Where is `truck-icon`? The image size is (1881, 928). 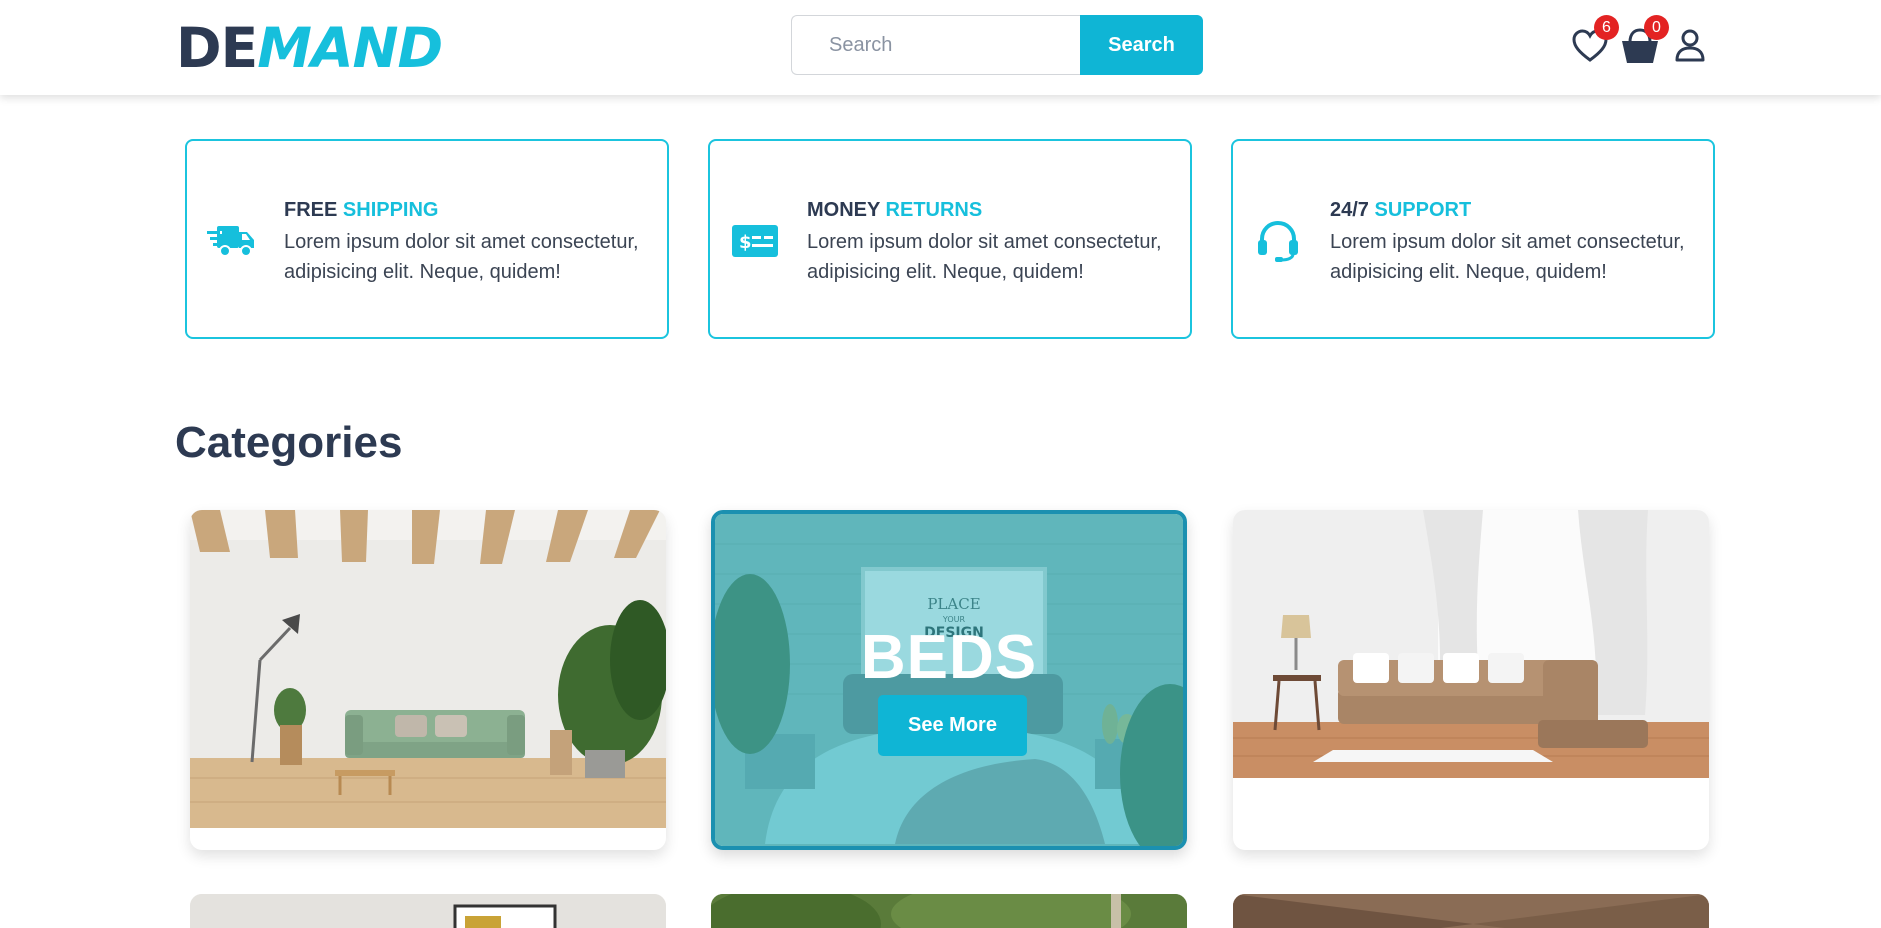 truck-icon is located at coordinates (232, 241).